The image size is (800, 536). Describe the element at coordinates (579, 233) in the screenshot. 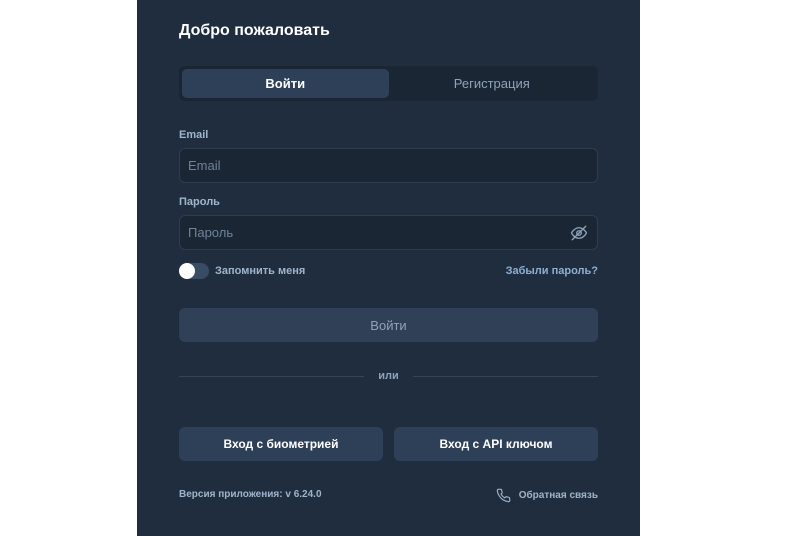

I see `eye-off-icon` at that location.